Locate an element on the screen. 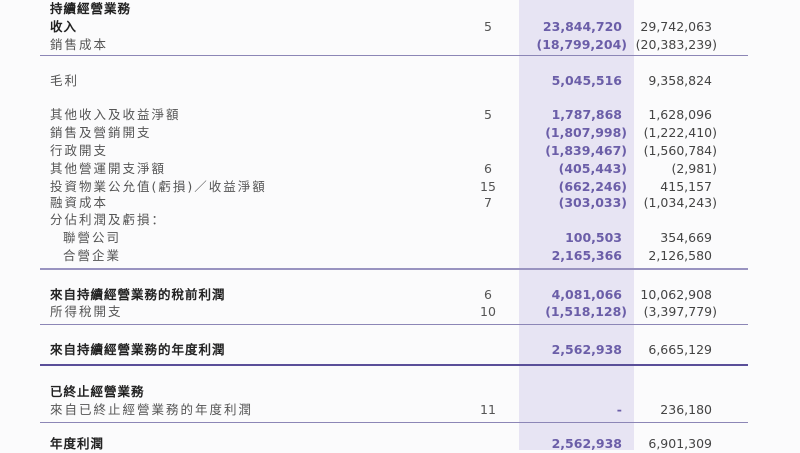  prior-year-value: 236,180 is located at coordinates (686, 409).